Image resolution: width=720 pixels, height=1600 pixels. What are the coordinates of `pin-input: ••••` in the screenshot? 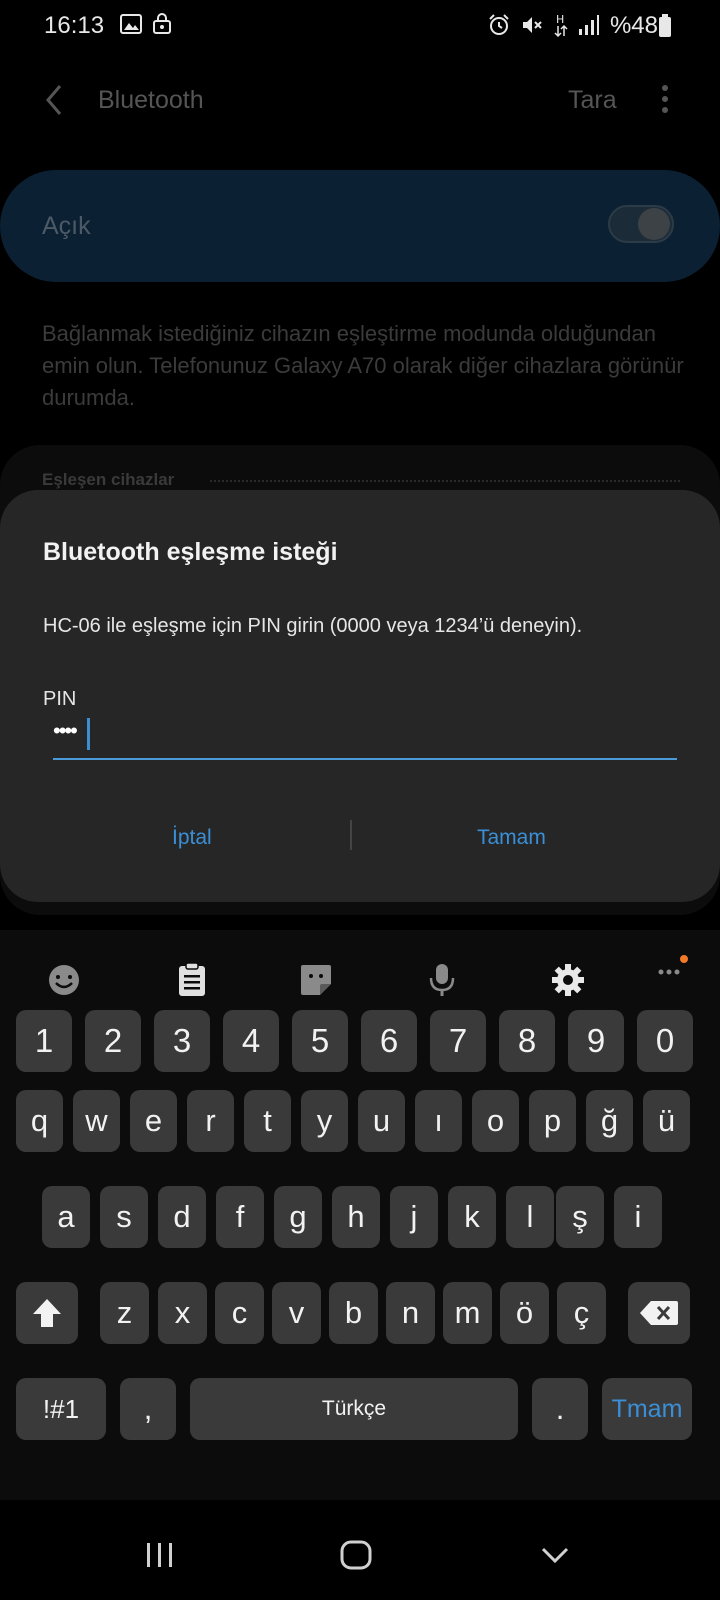 It's located at (365, 738).